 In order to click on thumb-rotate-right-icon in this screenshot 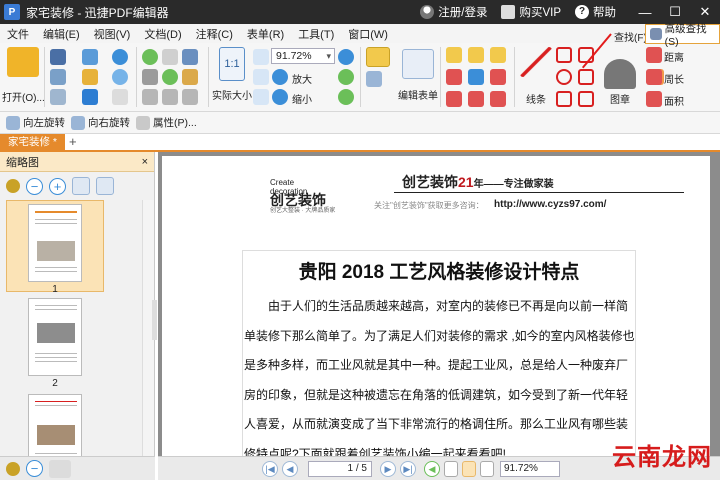, I will do `click(105, 186)`.